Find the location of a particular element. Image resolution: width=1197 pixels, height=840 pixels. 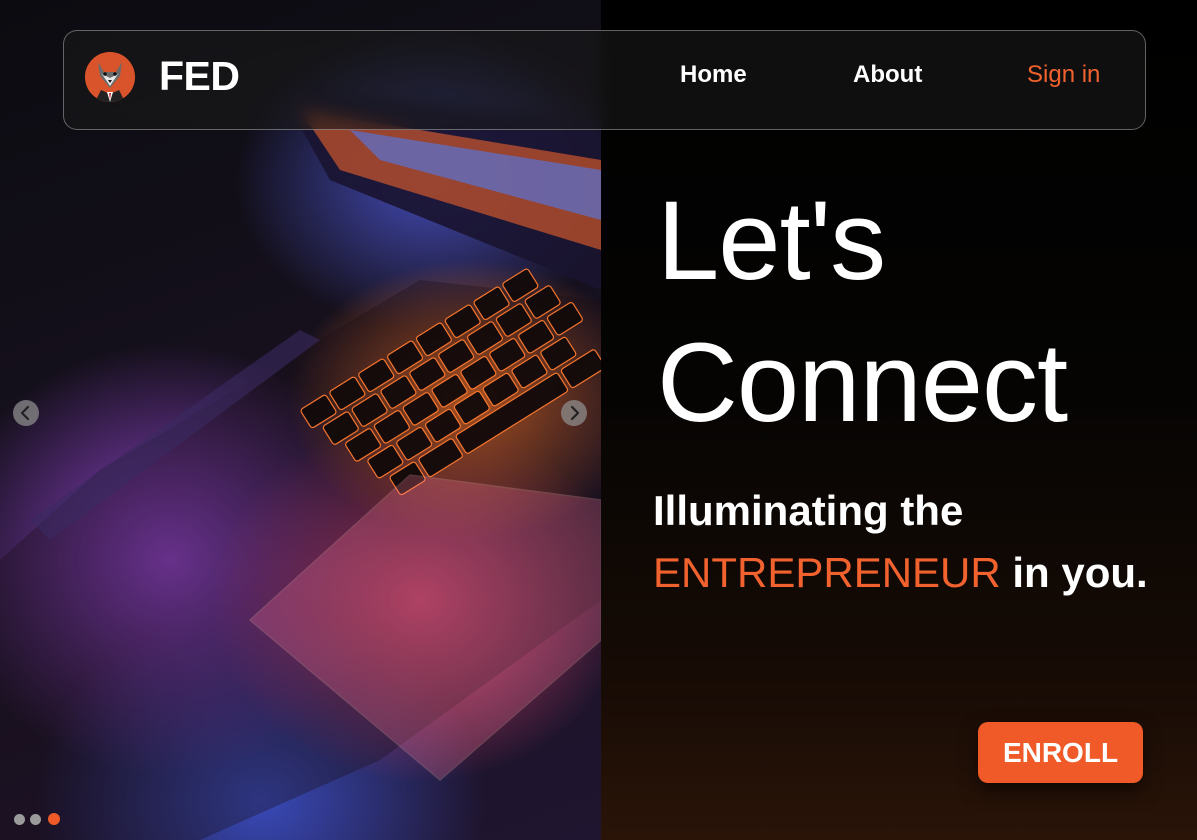

tagline-accent: ENTREPRENEUR is located at coordinates (827, 572).